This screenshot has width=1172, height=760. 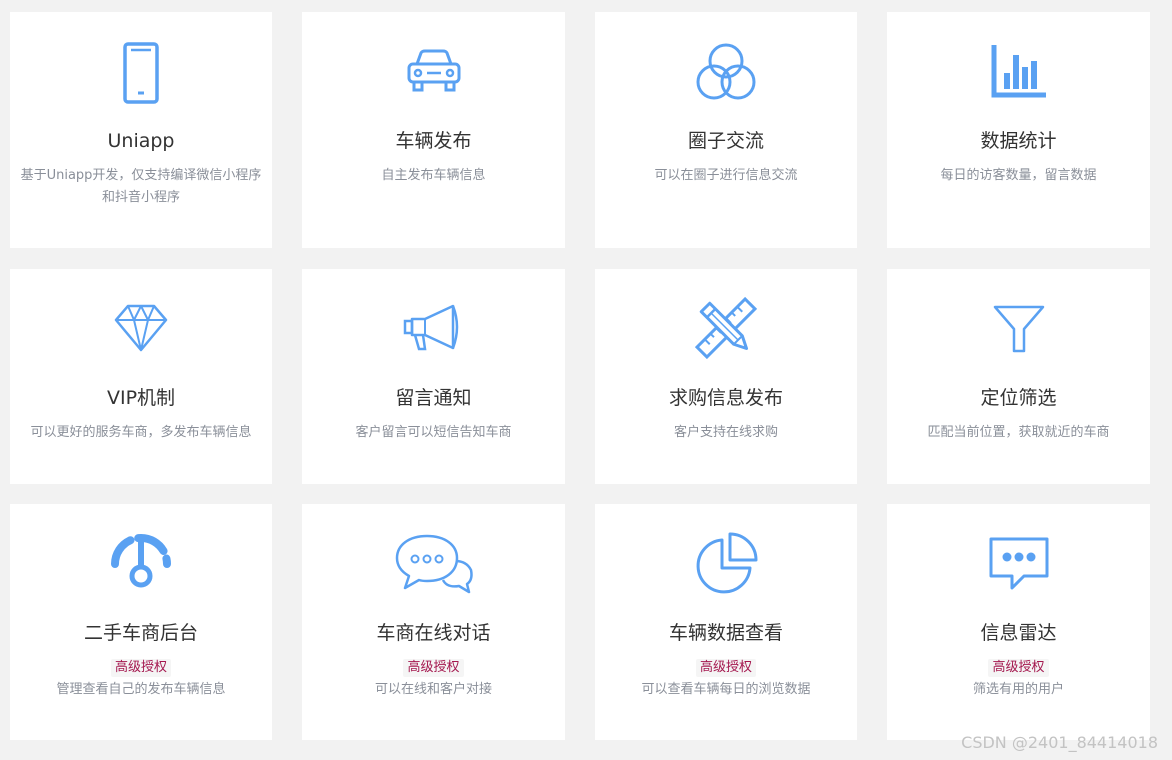 I want to click on card-description: 自主发布车辆信息, so click(x=433, y=175).